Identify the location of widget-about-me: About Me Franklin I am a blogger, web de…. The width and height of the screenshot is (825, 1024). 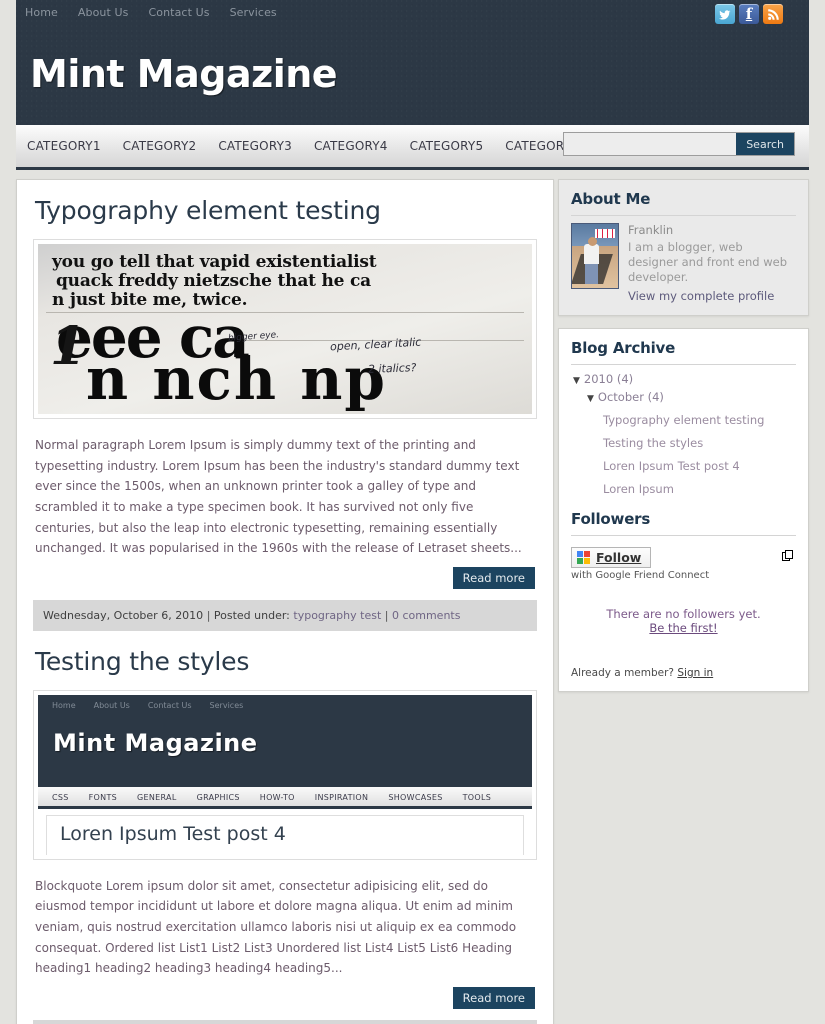
(683, 247).